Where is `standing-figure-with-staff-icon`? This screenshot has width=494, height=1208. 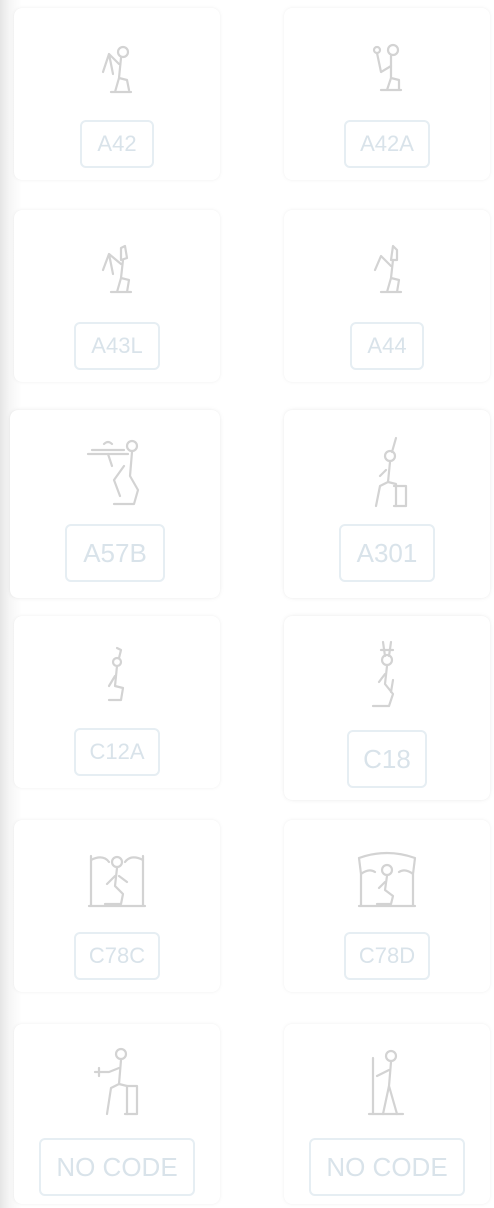
standing-figure-with-staff-icon is located at coordinates (386, 1082).